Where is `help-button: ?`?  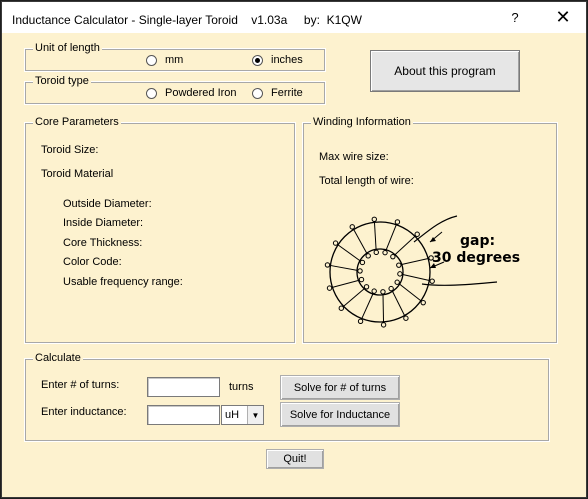 help-button: ? is located at coordinates (515, 17).